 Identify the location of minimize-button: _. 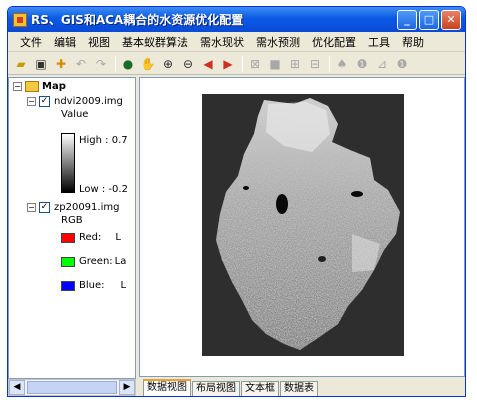
(407, 19).